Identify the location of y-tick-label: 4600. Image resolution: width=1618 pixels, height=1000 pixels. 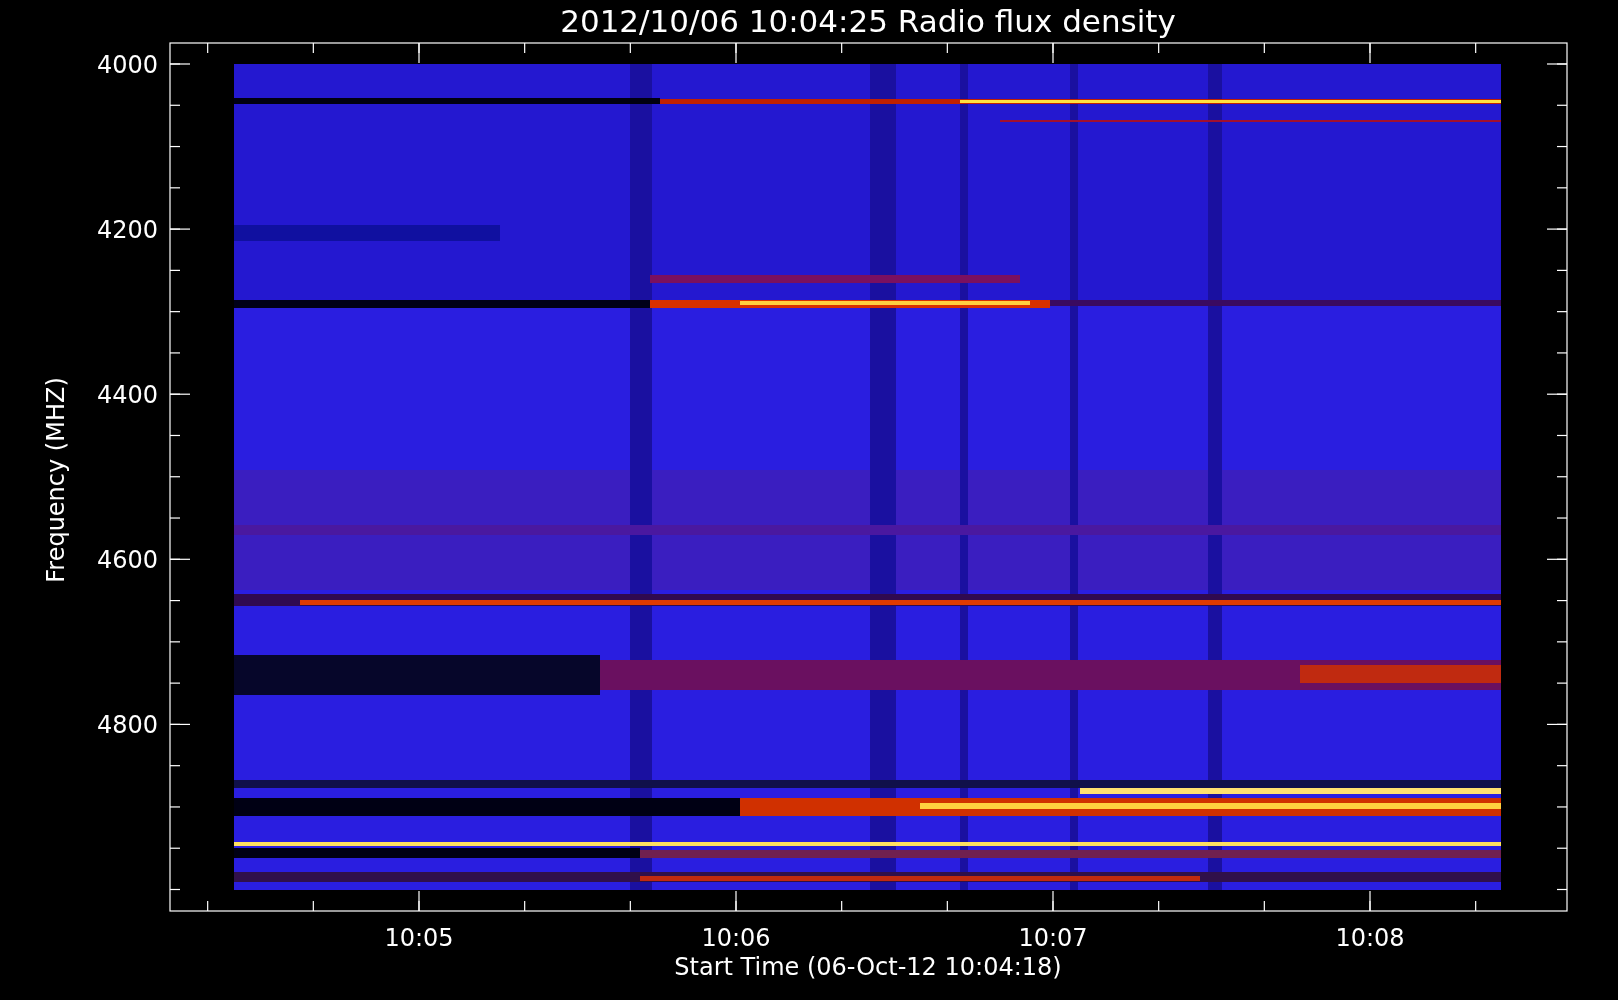
(127, 560).